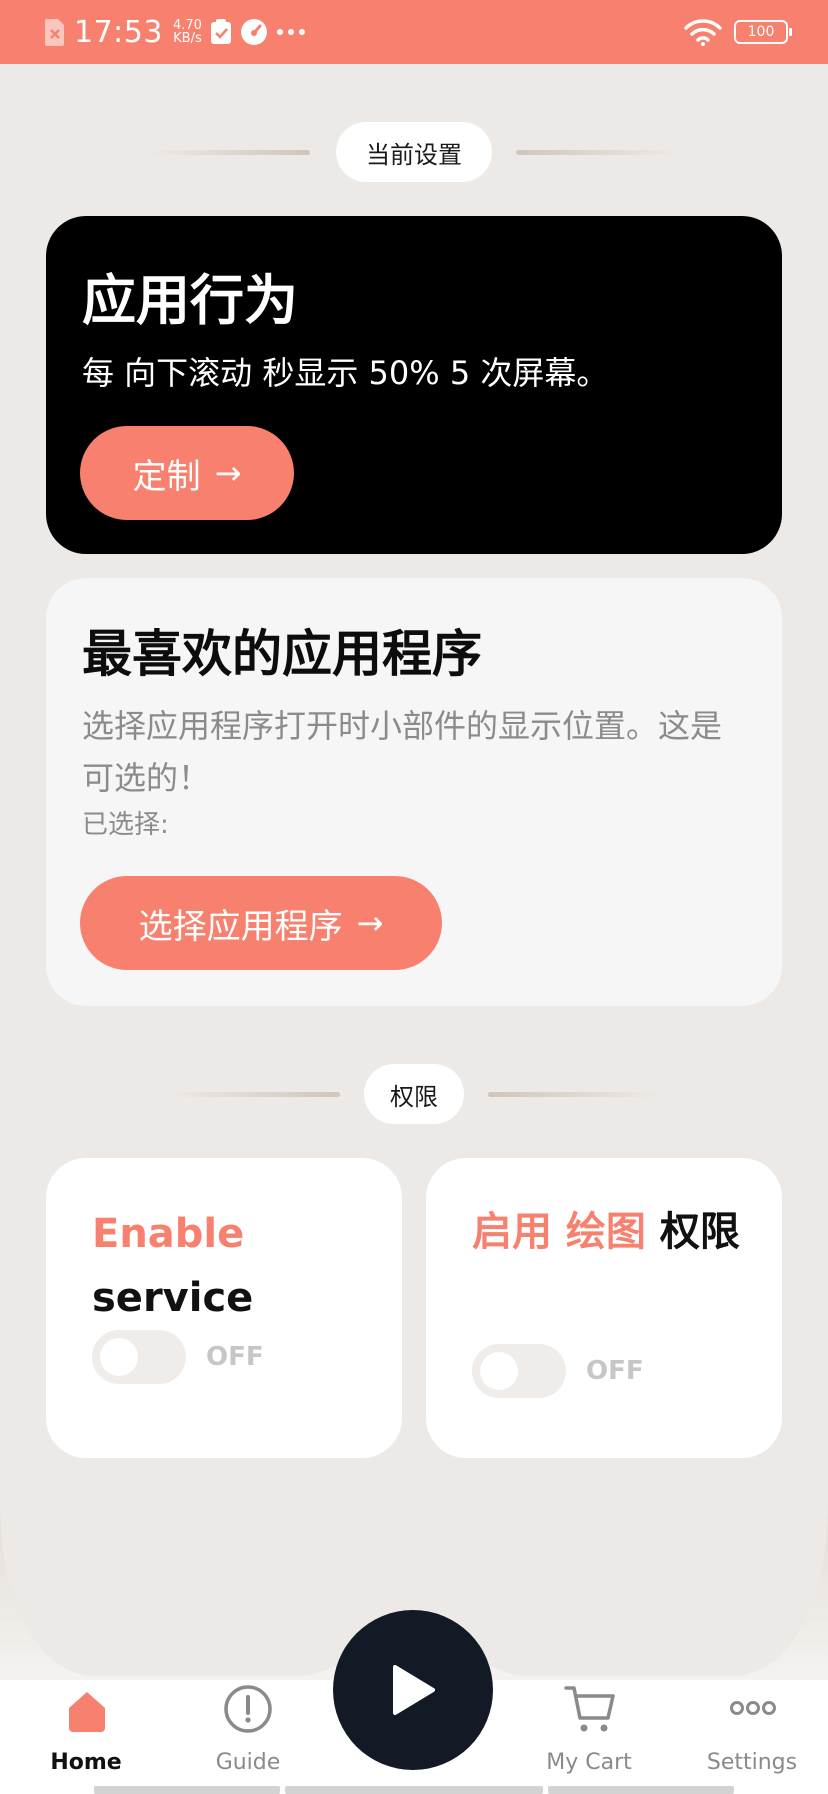 The height and width of the screenshot is (1794, 828). I want to click on draw-permission-title: 启用 绘图 权限, so click(607, 1232).